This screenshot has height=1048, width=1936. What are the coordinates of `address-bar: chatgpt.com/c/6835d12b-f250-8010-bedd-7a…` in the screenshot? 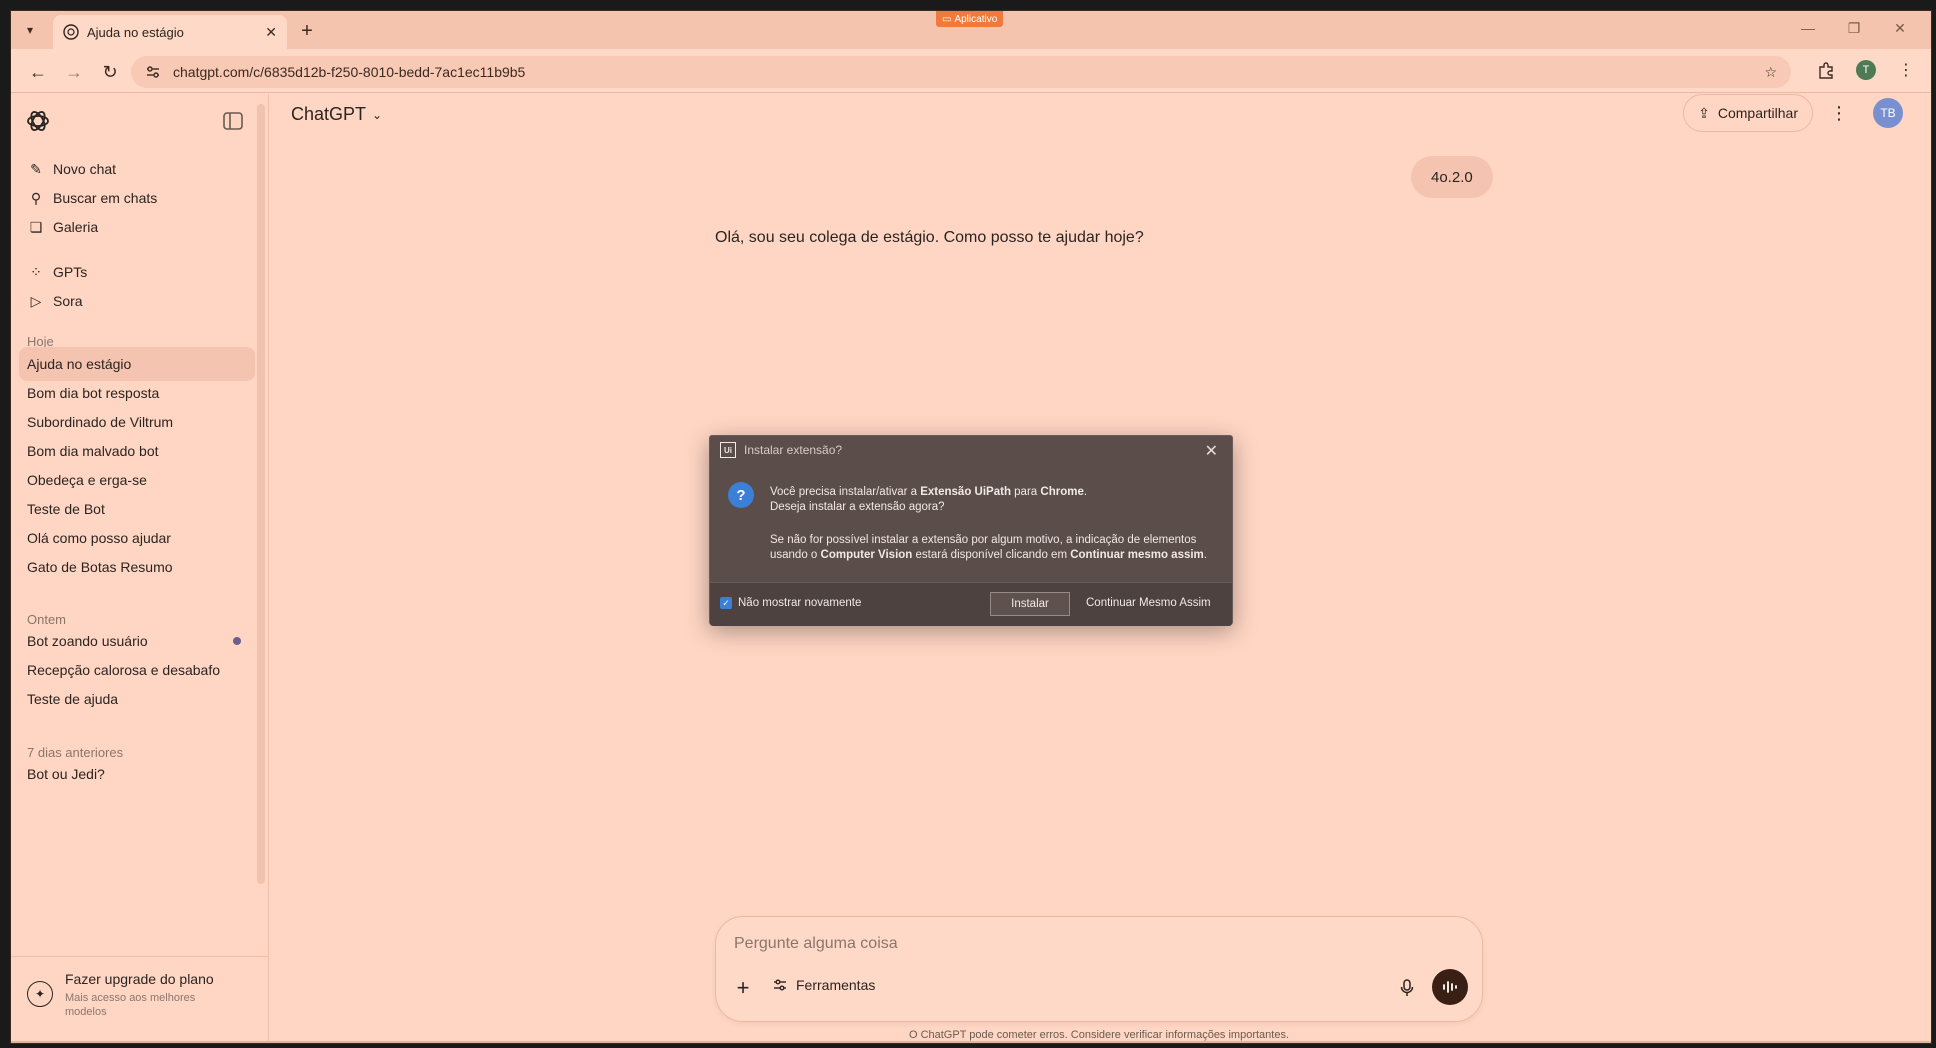 It's located at (961, 72).